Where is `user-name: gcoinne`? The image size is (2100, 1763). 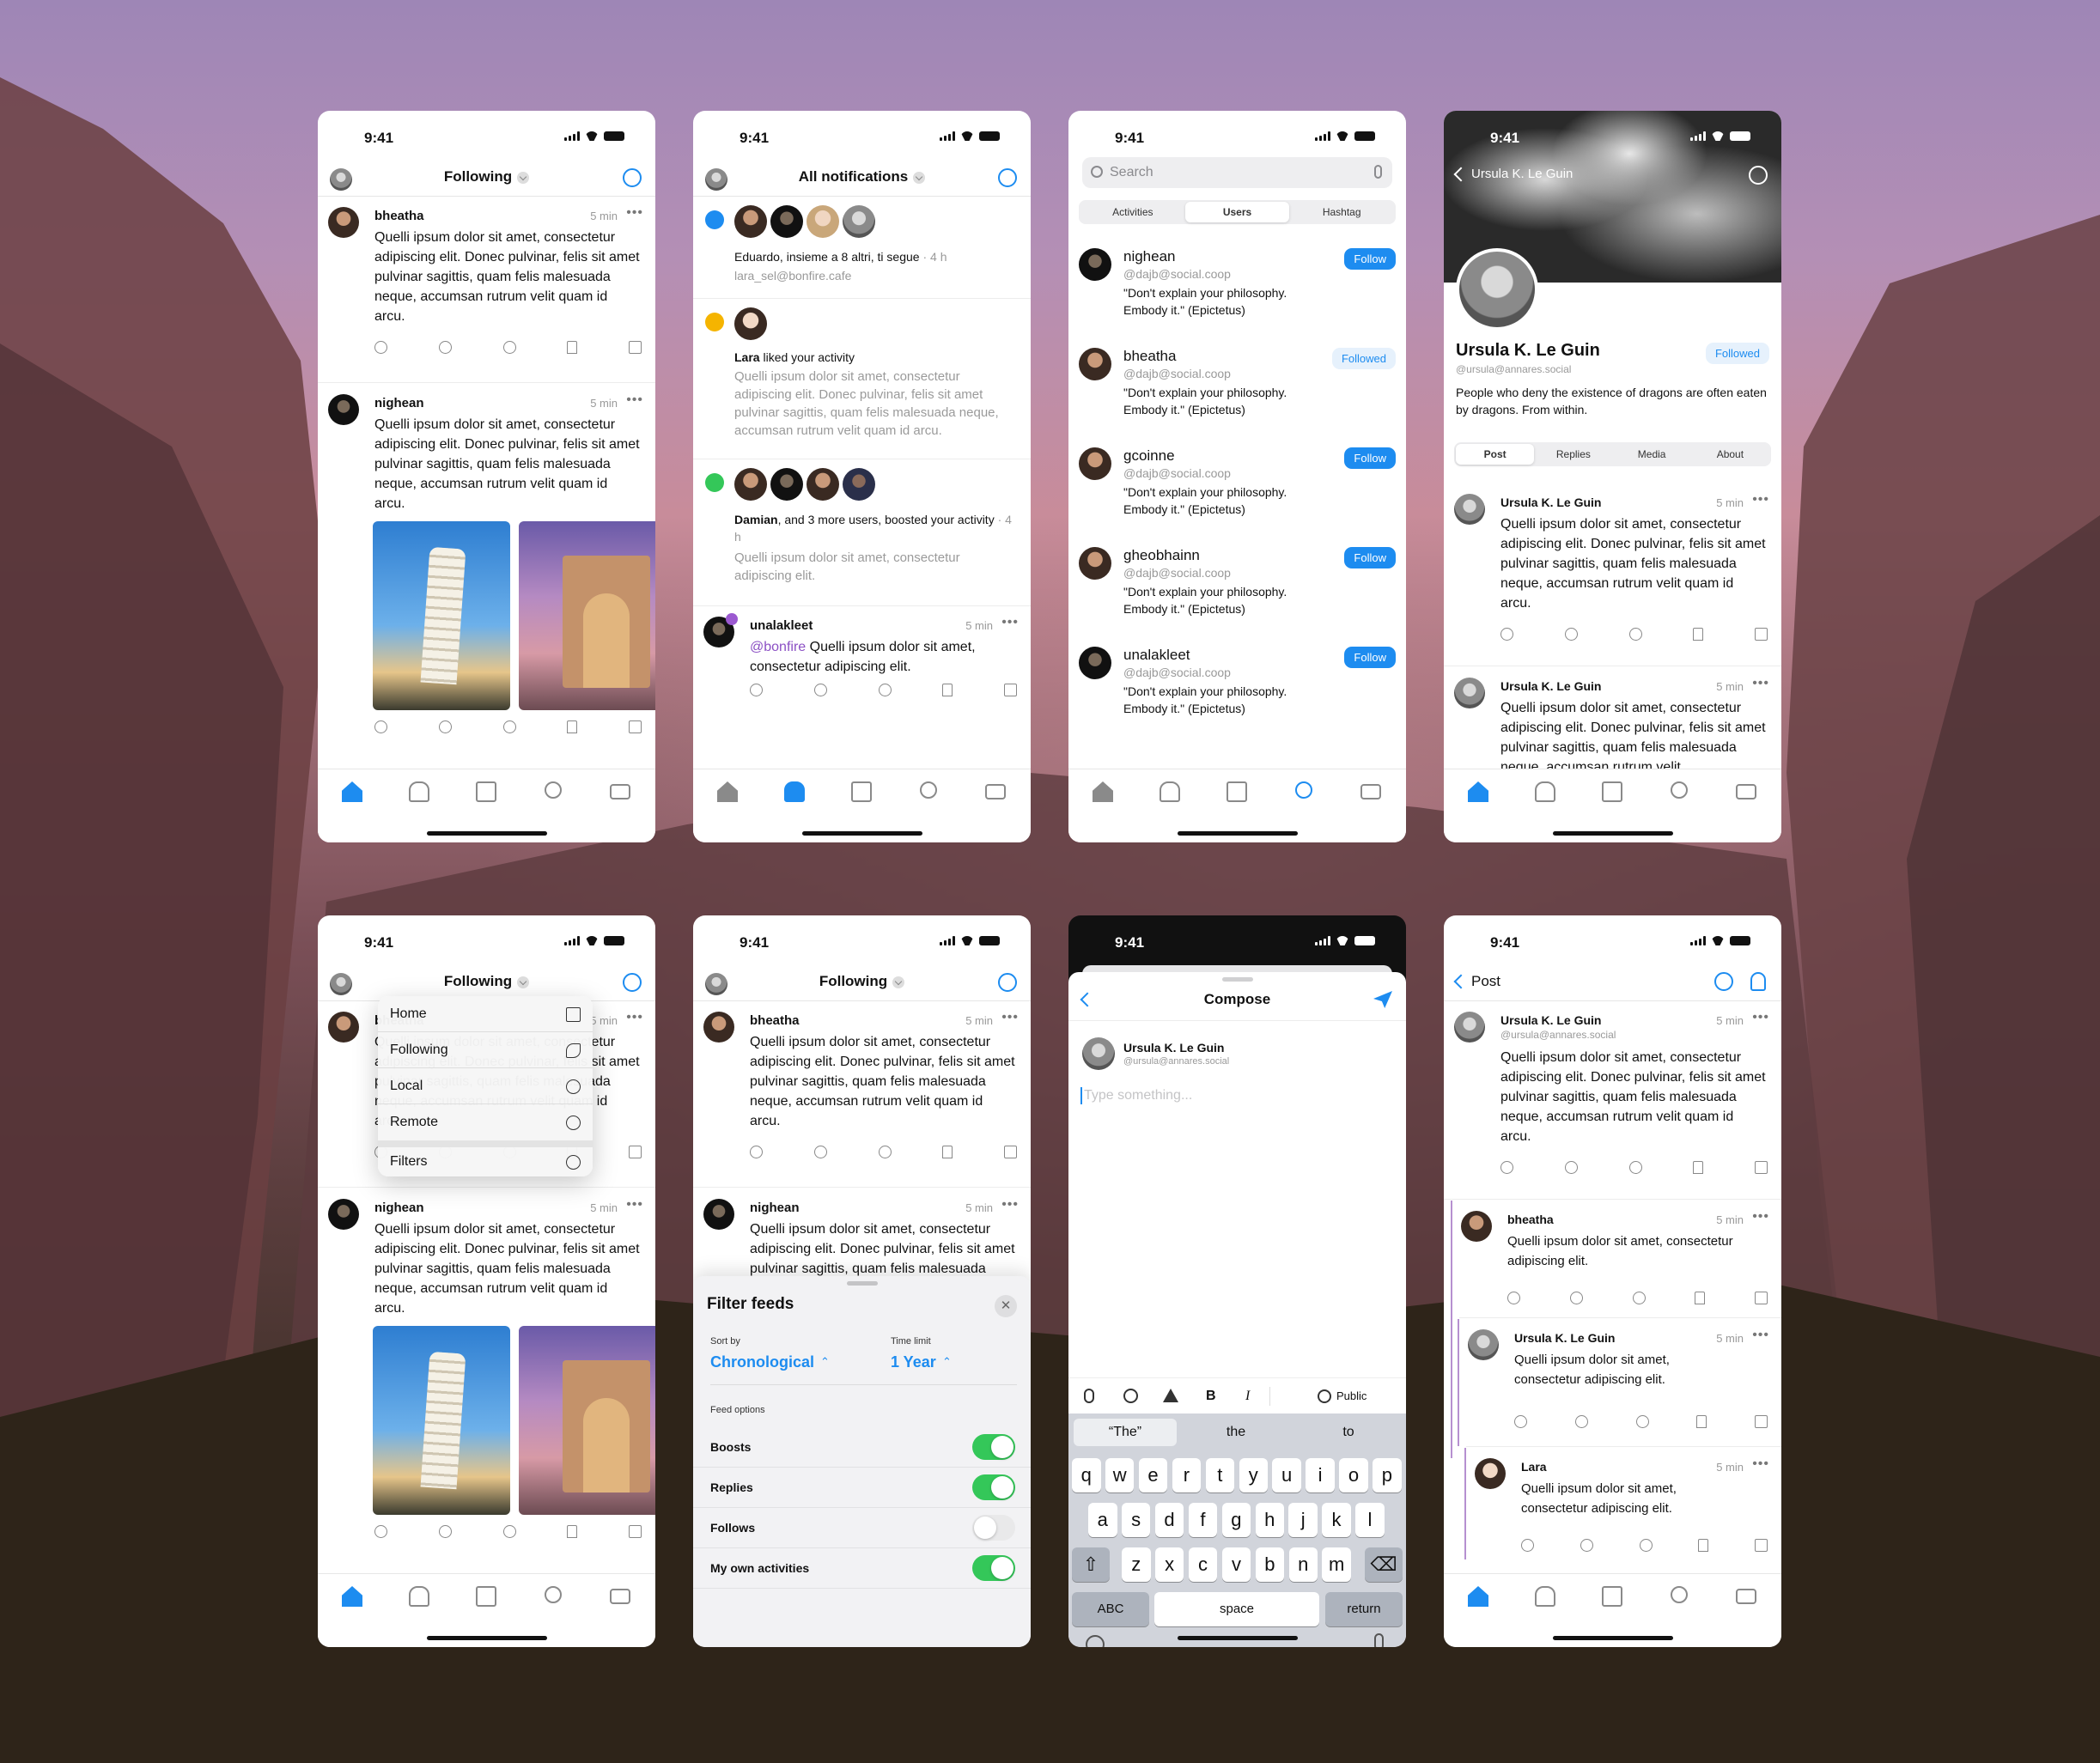
user-name: gcoinne is located at coordinates (1149, 456).